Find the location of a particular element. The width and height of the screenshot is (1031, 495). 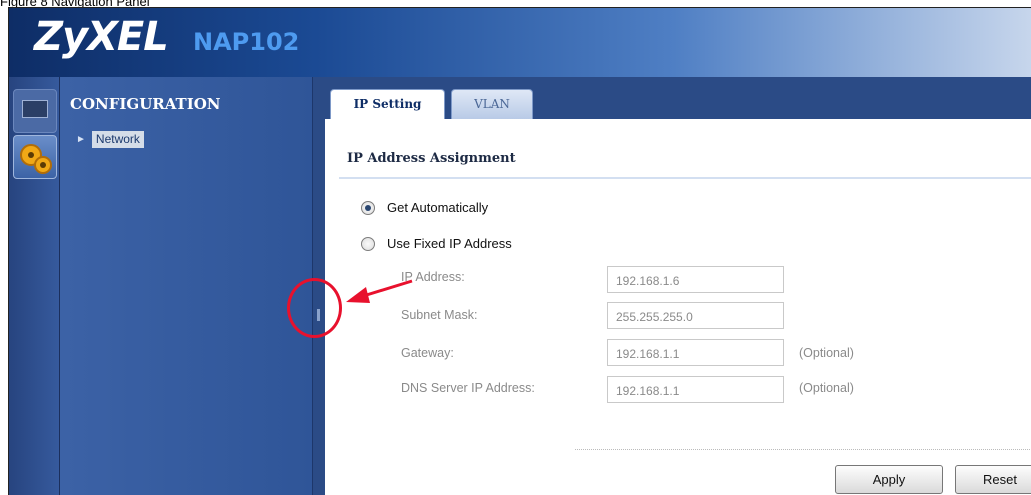

button-divider is located at coordinates (803, 449).